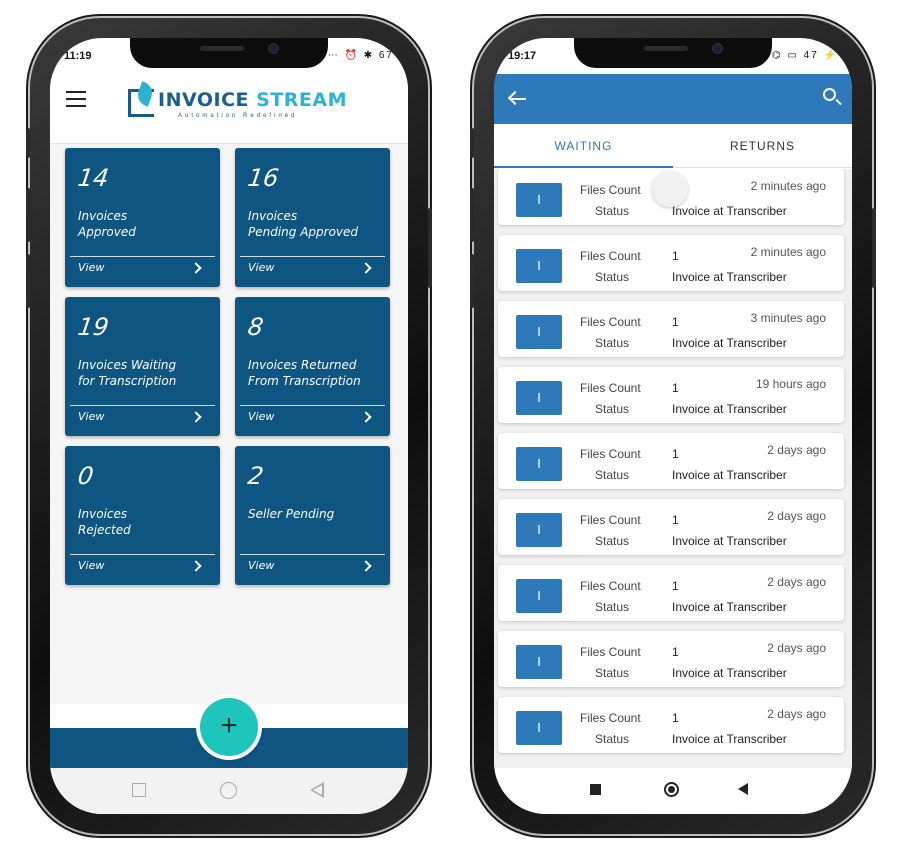 The image size is (897, 854). I want to click on tab-returns: RETURNS, so click(762, 146).